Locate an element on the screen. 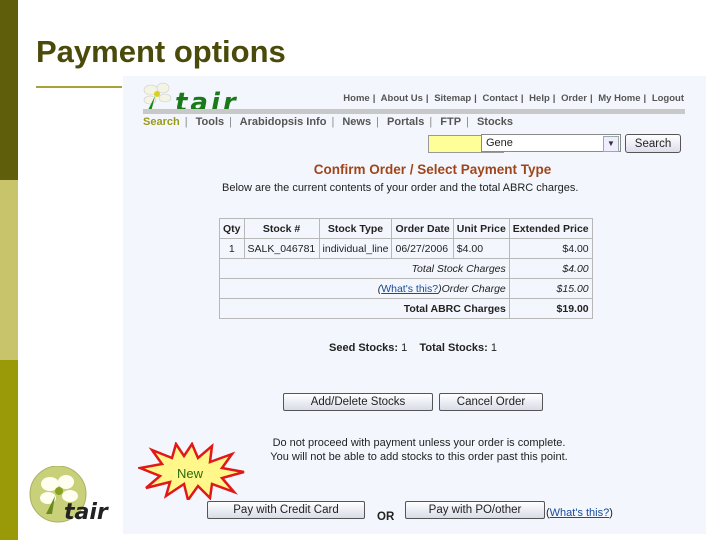 Image resolution: width=720 pixels, height=540 pixels. cell-stock-type: individual_line is located at coordinates (355, 248).